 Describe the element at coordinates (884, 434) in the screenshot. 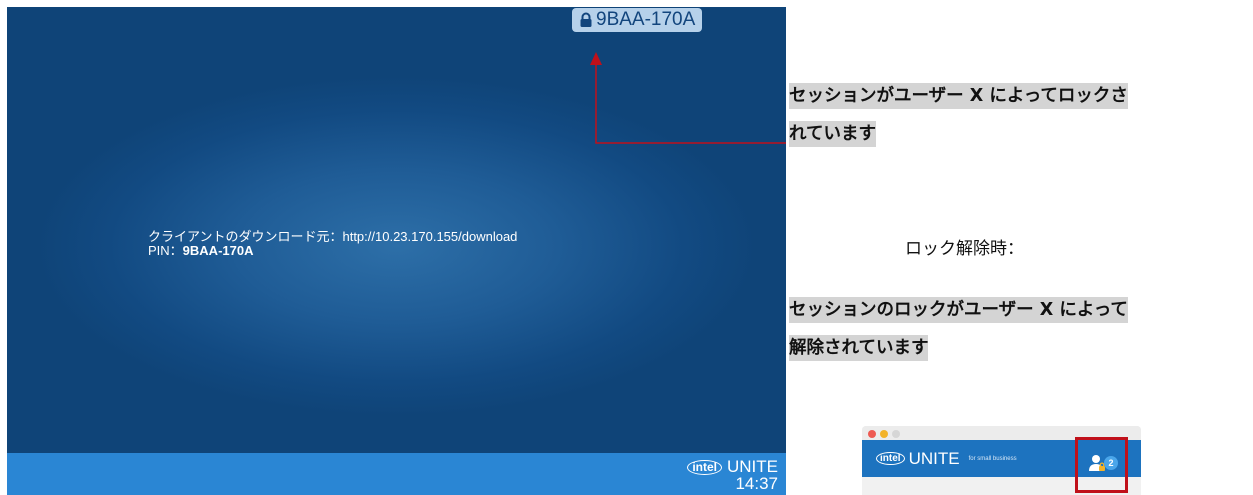

I see `minimize-dot-icon` at that location.